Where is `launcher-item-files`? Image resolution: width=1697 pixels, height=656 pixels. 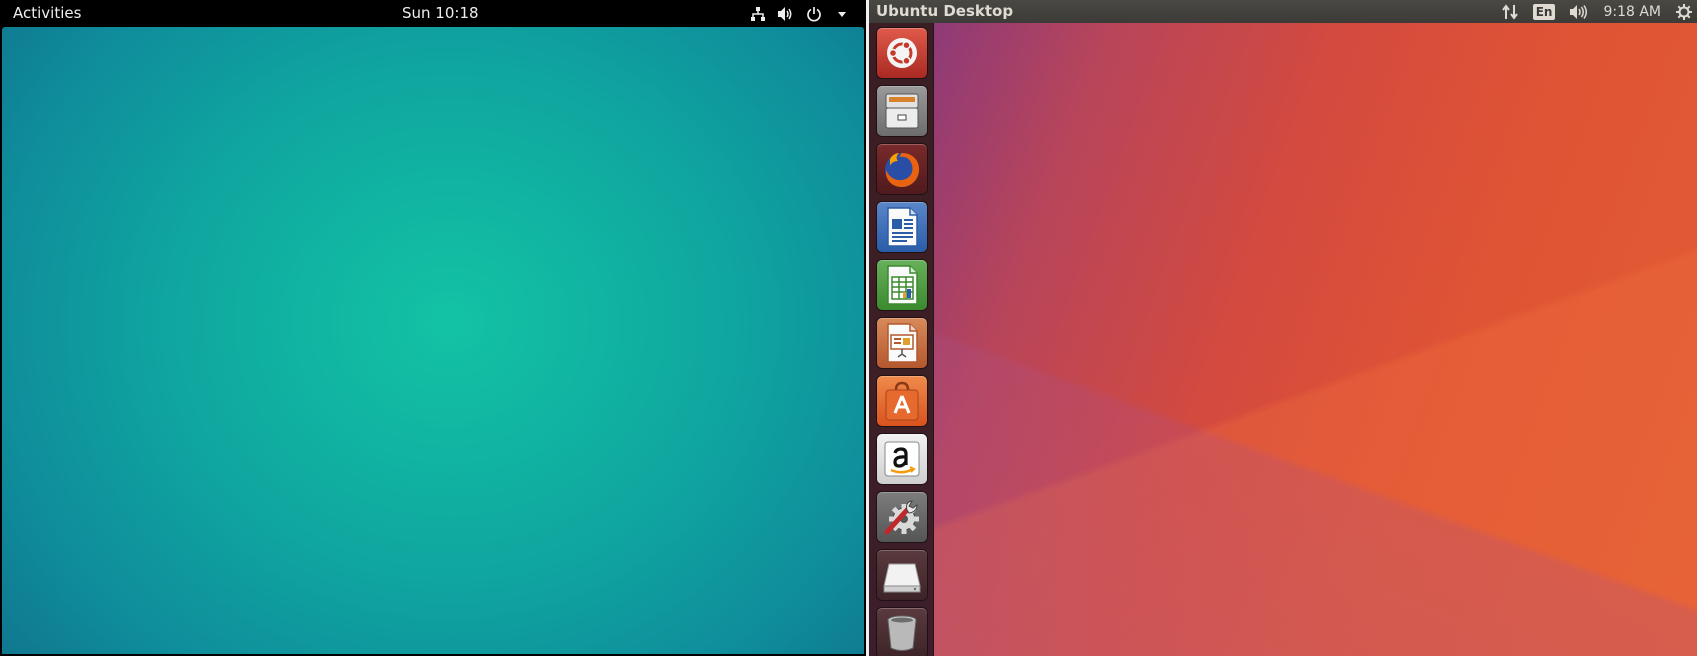 launcher-item-files is located at coordinates (902, 111).